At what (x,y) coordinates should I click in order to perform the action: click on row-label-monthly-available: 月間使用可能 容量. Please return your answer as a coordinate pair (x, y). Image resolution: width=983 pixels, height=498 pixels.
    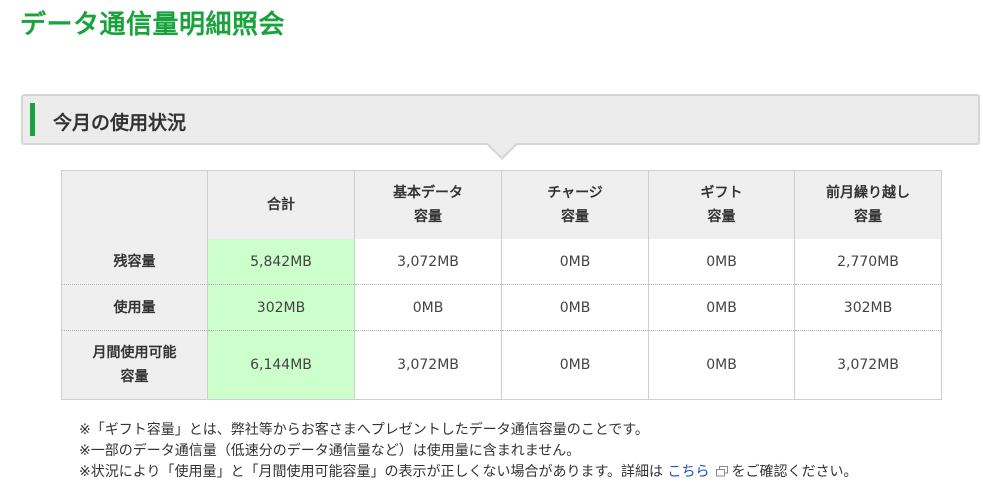
    Looking at the image, I should click on (134, 365).